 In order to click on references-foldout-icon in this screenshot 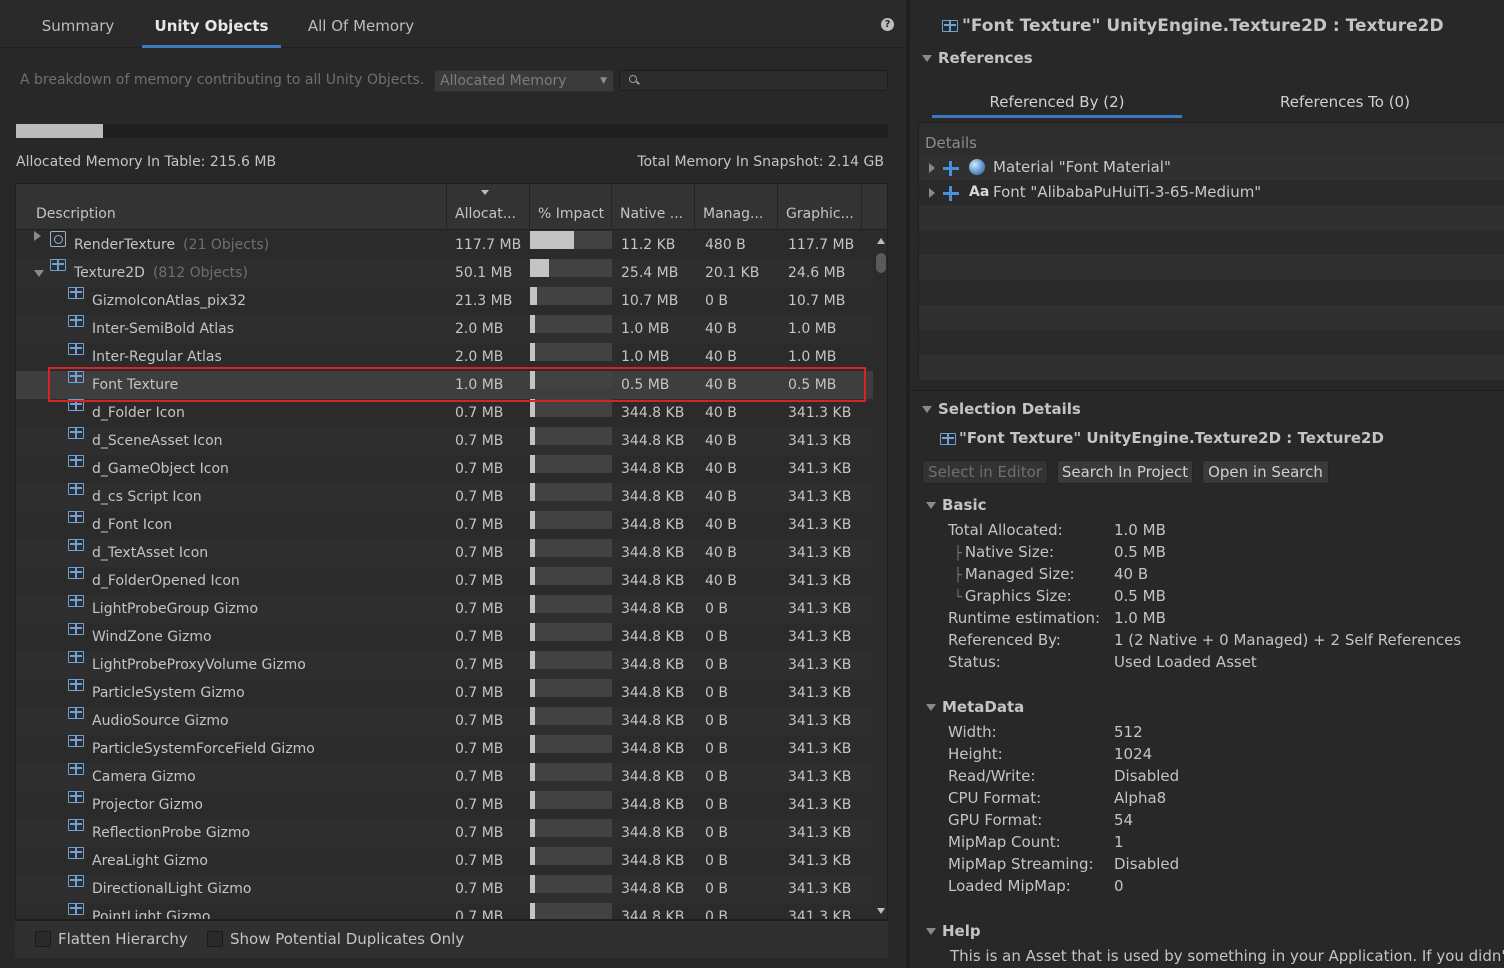, I will do `click(927, 58)`.